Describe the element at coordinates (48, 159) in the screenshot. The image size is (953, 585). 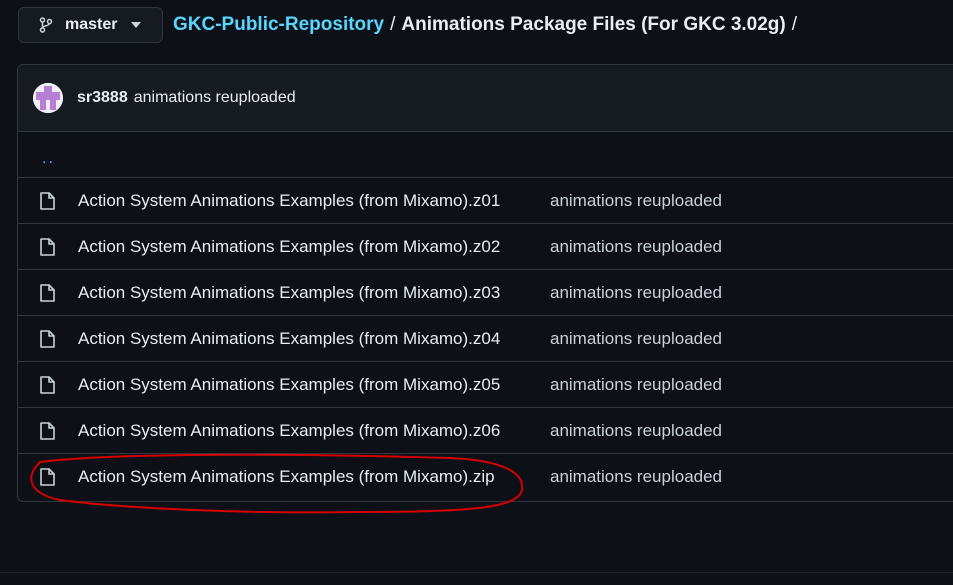
I see `parent-directory-link: ..` at that location.